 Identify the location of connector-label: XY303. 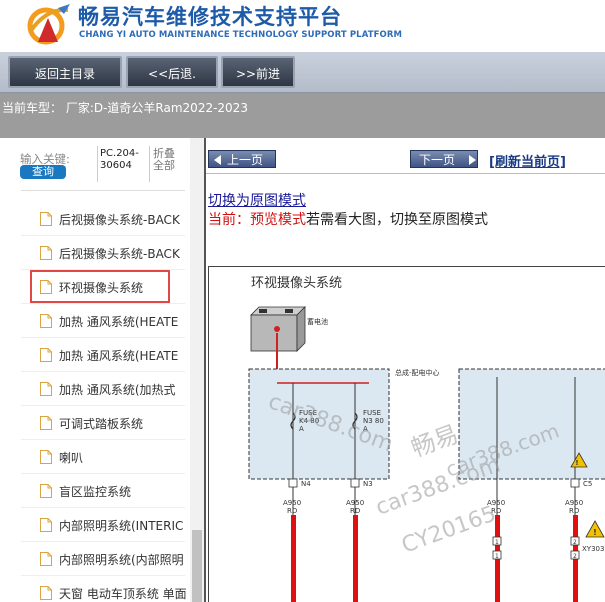
(593, 549).